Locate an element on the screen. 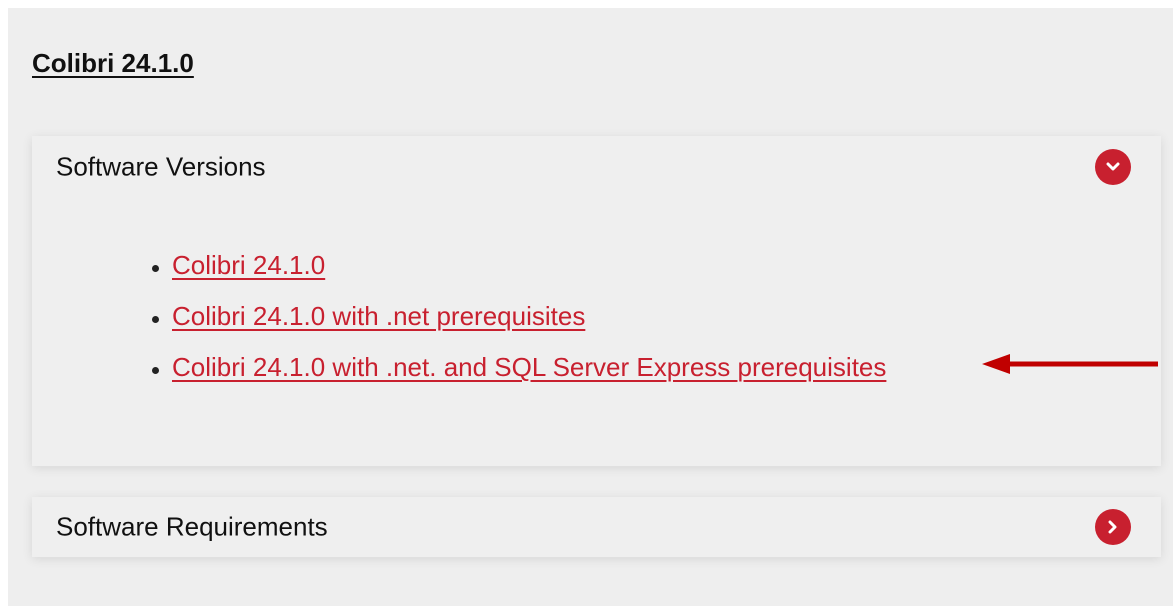 The height and width of the screenshot is (606, 1173). software-requirements-title: Software Requirements is located at coordinates (192, 526).